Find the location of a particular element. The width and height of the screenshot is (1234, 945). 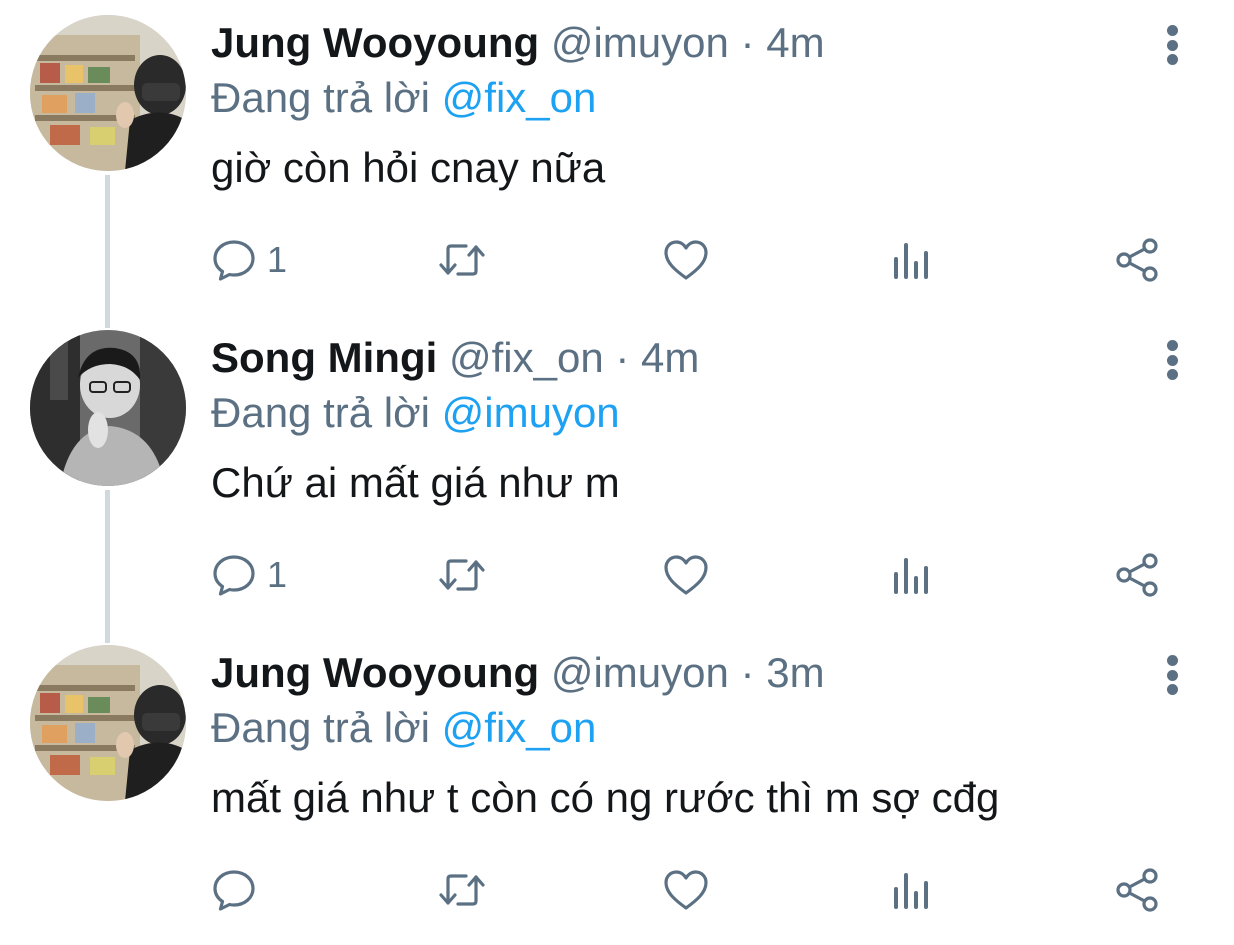

tweet-text: giờ còn hỏi cnay nữa is located at coordinates (408, 167).